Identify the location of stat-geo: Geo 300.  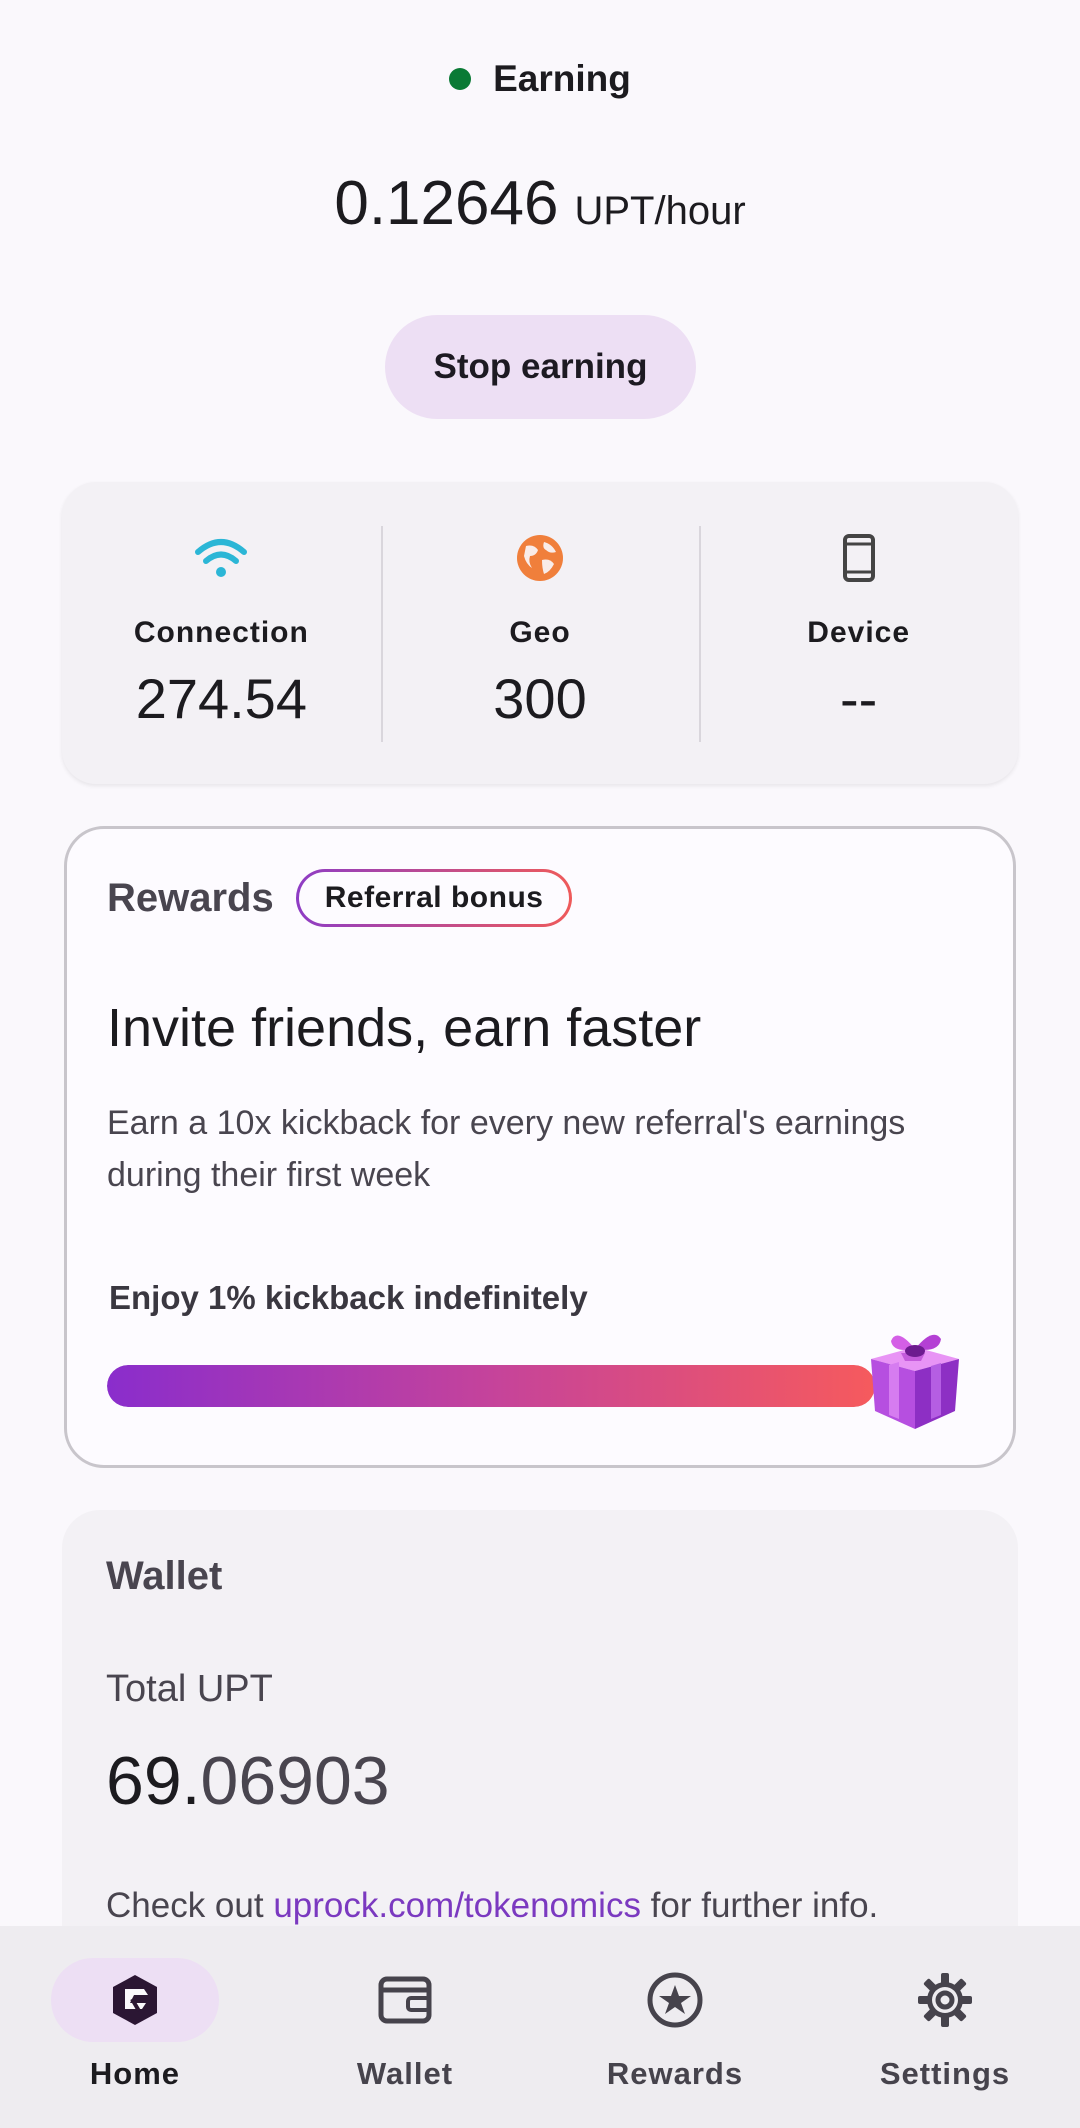
(540, 633).